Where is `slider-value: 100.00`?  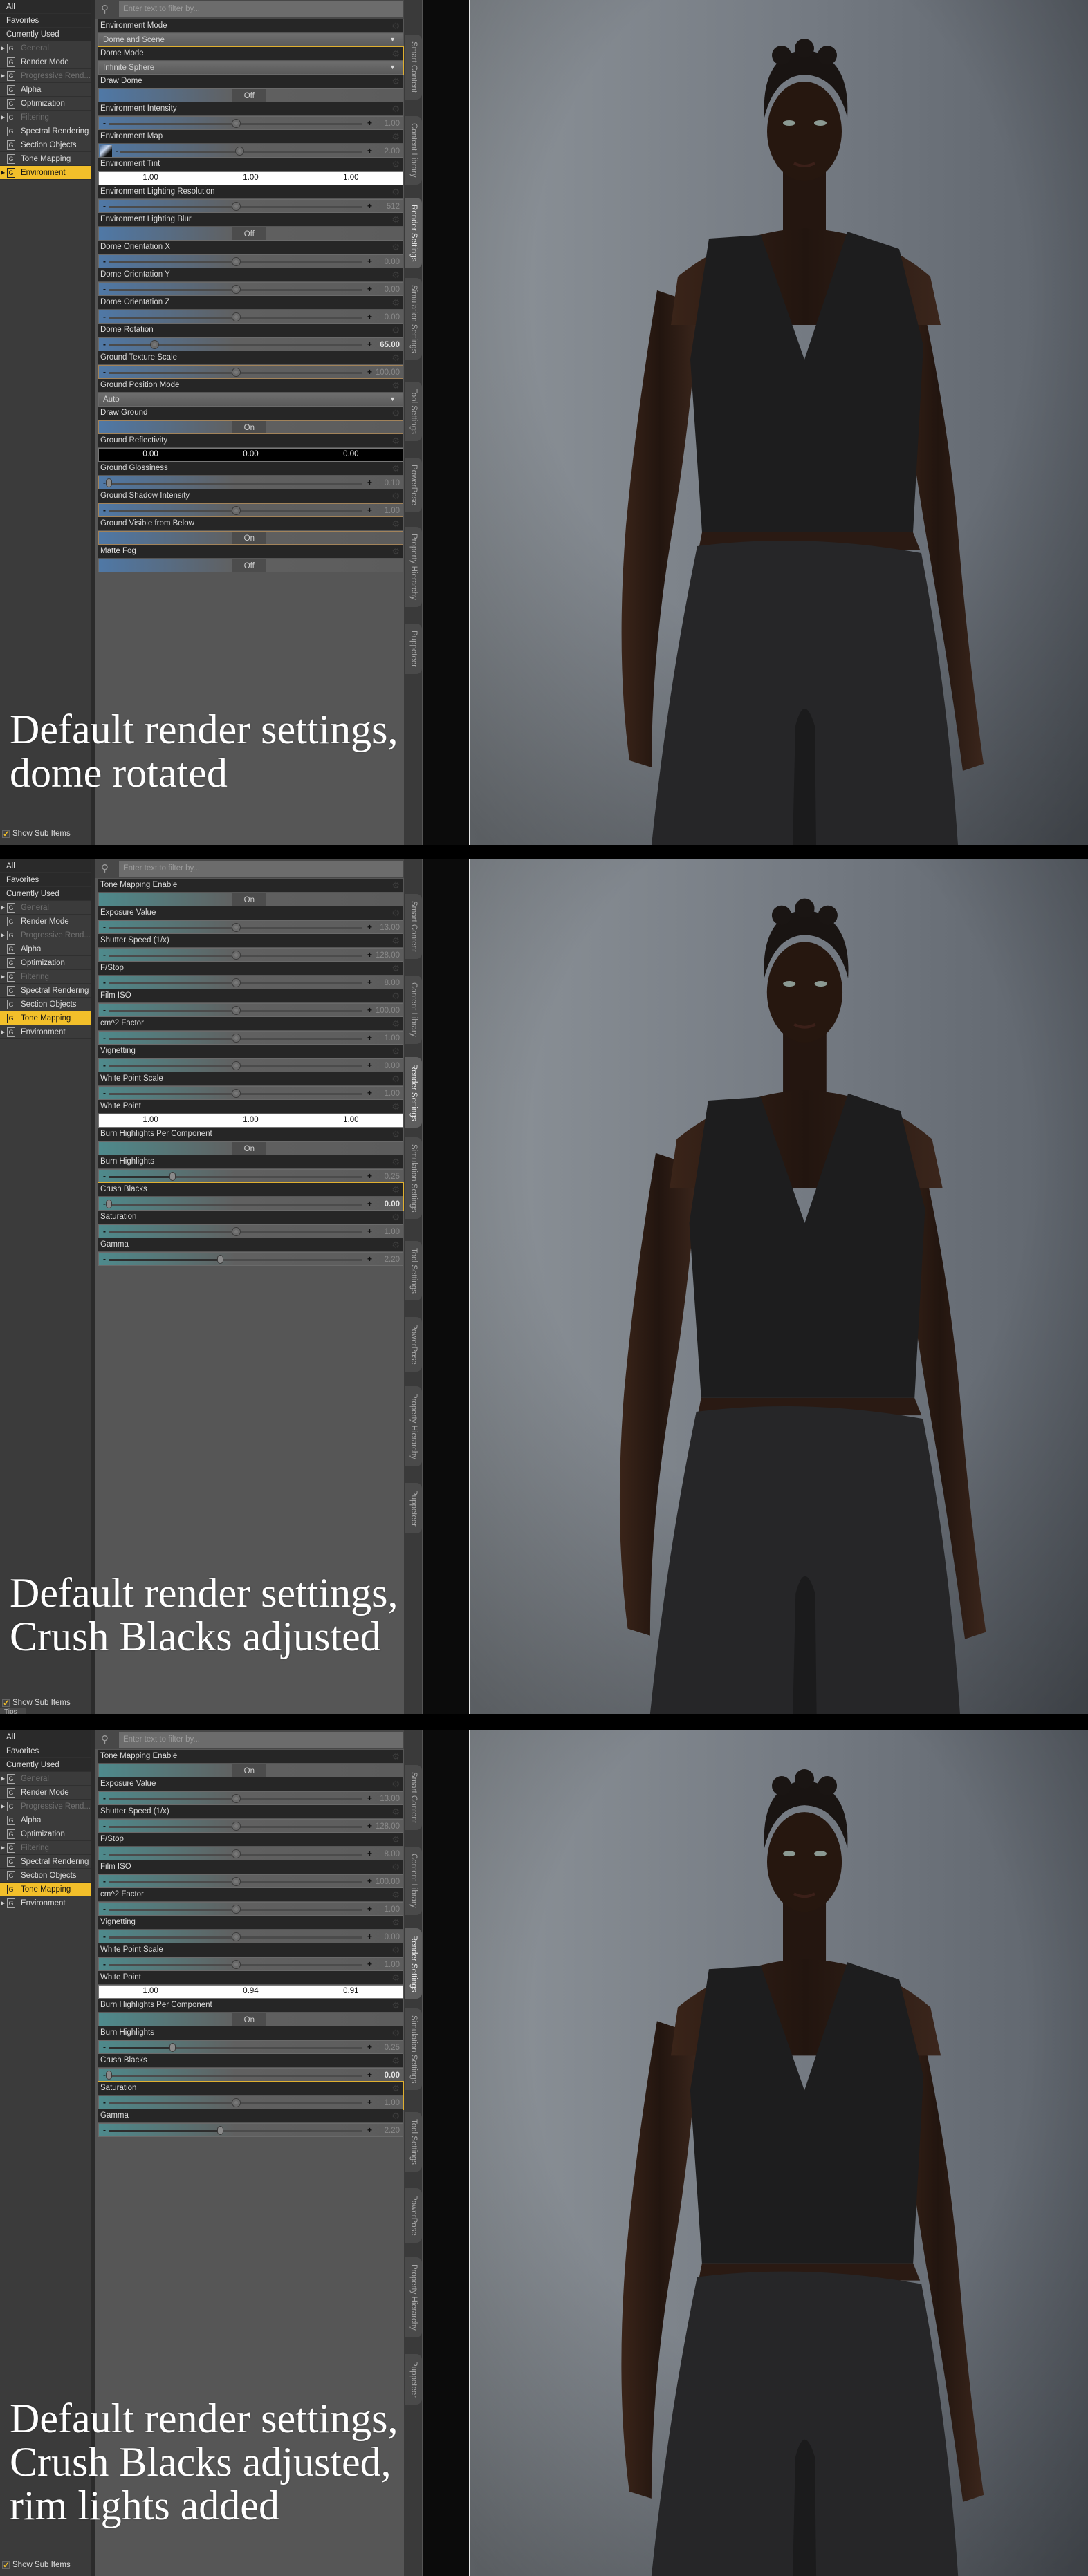 slider-value: 100.00 is located at coordinates (388, 1010).